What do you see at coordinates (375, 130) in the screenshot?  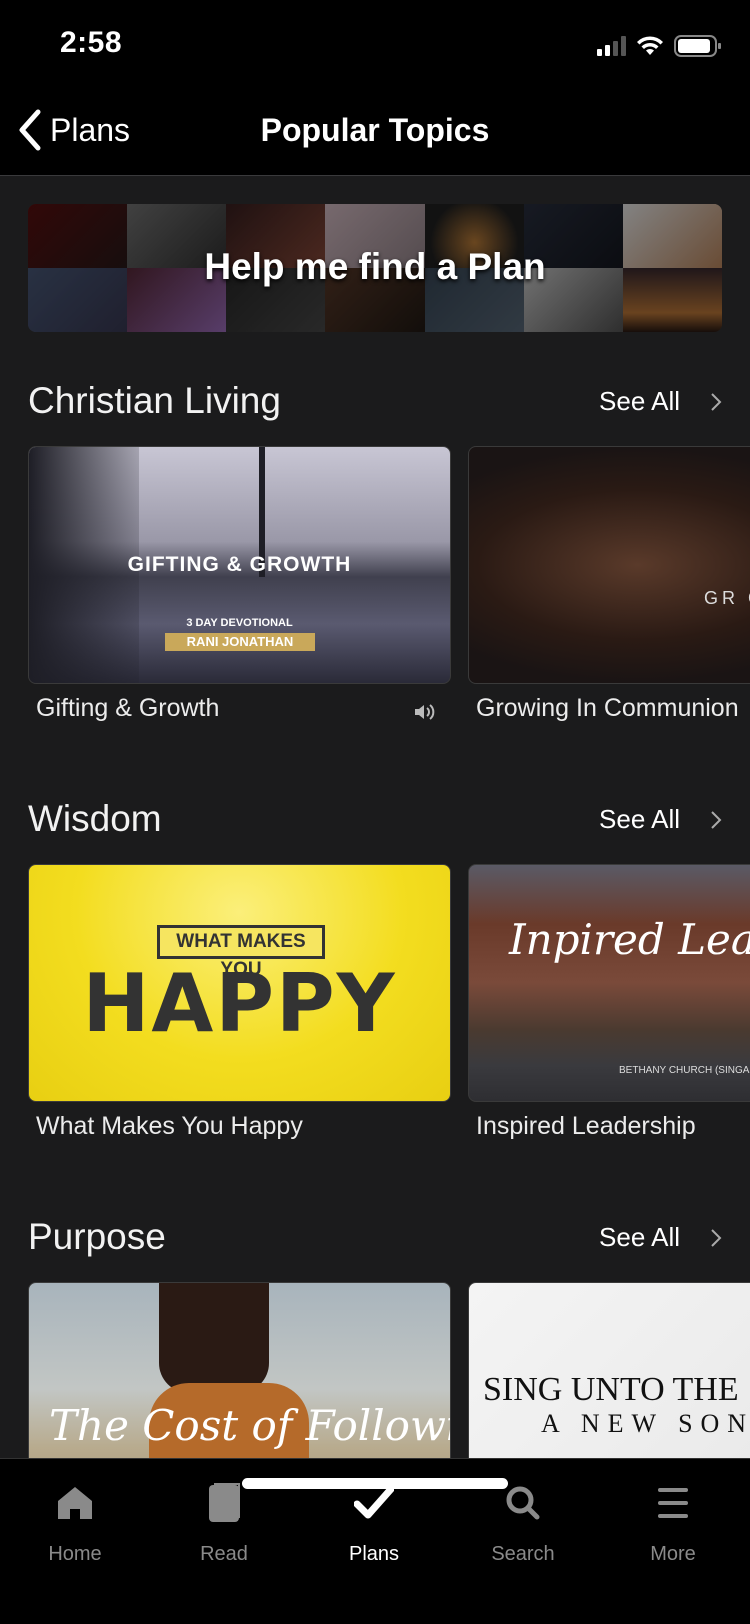 I see `page-title: Popular Topics` at bounding box center [375, 130].